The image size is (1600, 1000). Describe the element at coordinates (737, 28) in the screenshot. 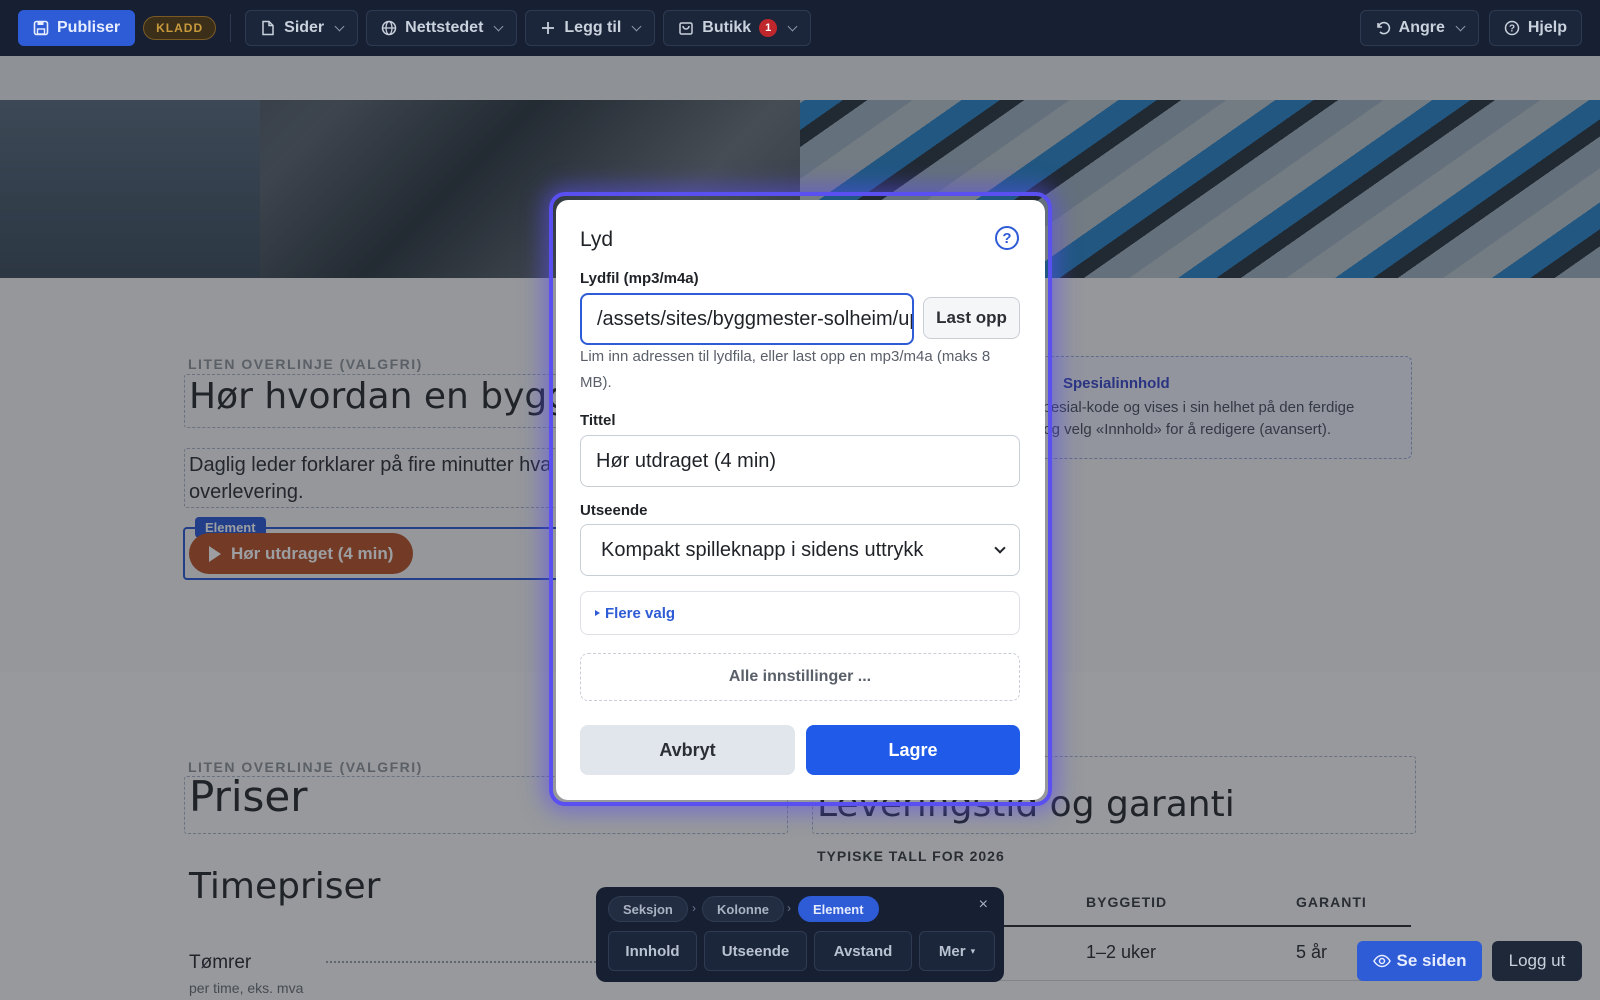

I see `shop-menu-button: Butikk 1` at that location.